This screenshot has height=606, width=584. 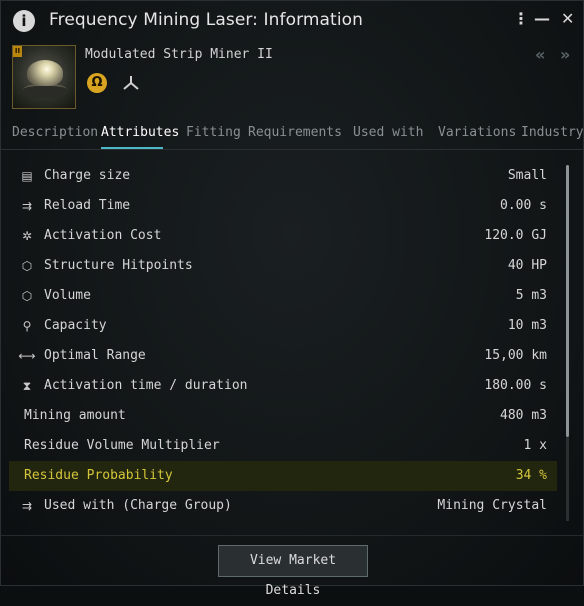 I want to click on next-item-icon: », so click(x=565, y=54).